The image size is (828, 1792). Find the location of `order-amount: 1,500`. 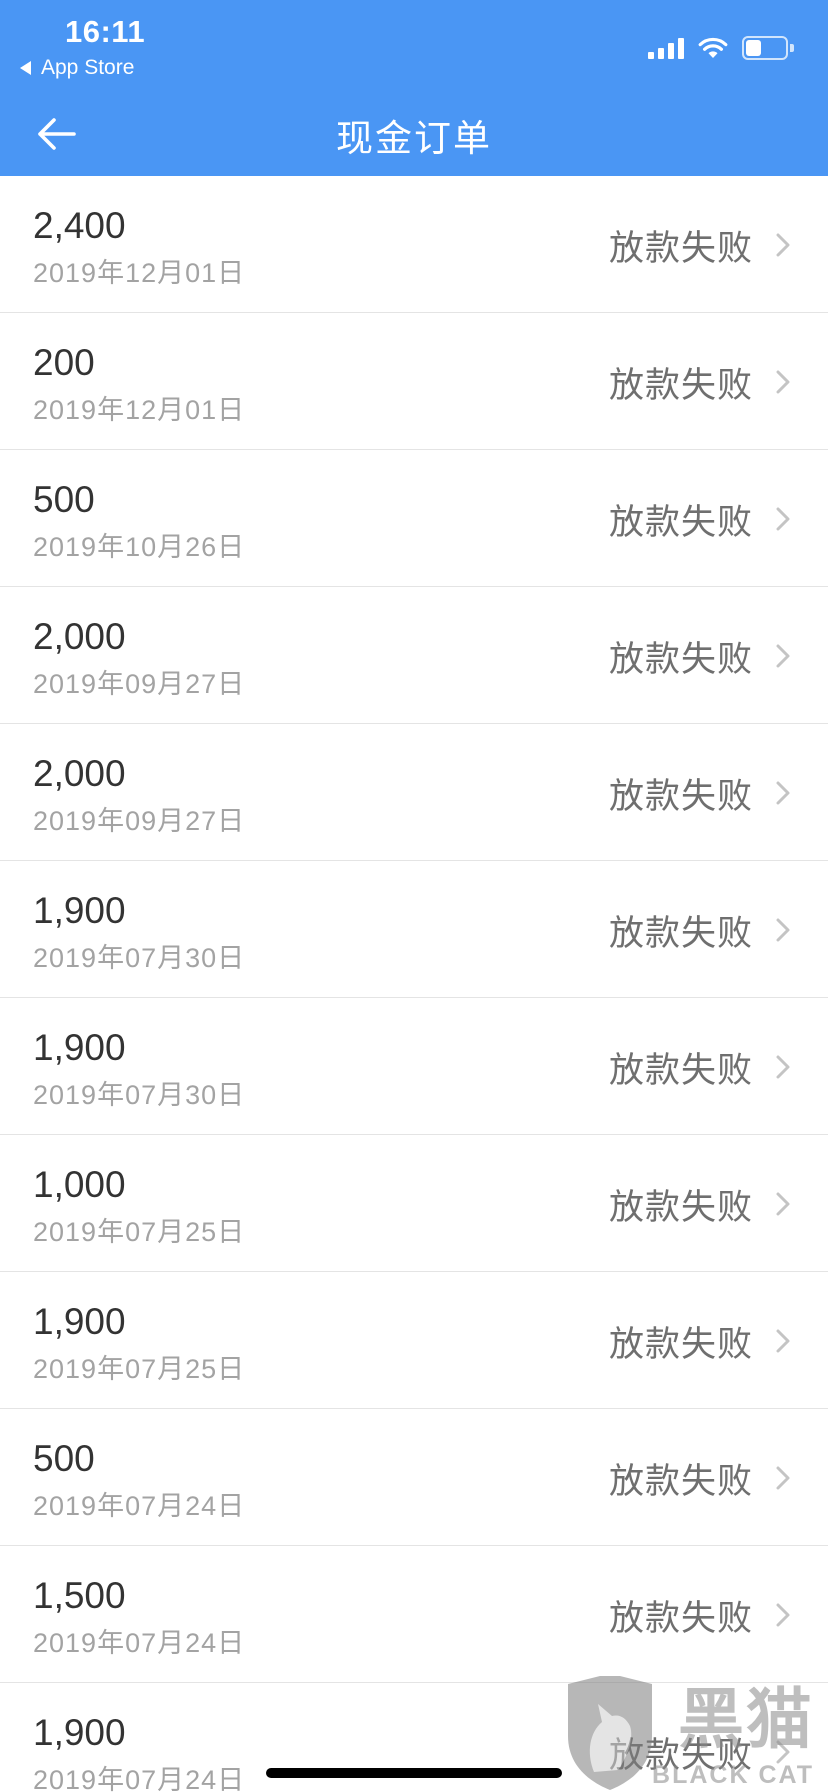

order-amount: 1,500 is located at coordinates (79, 1595).